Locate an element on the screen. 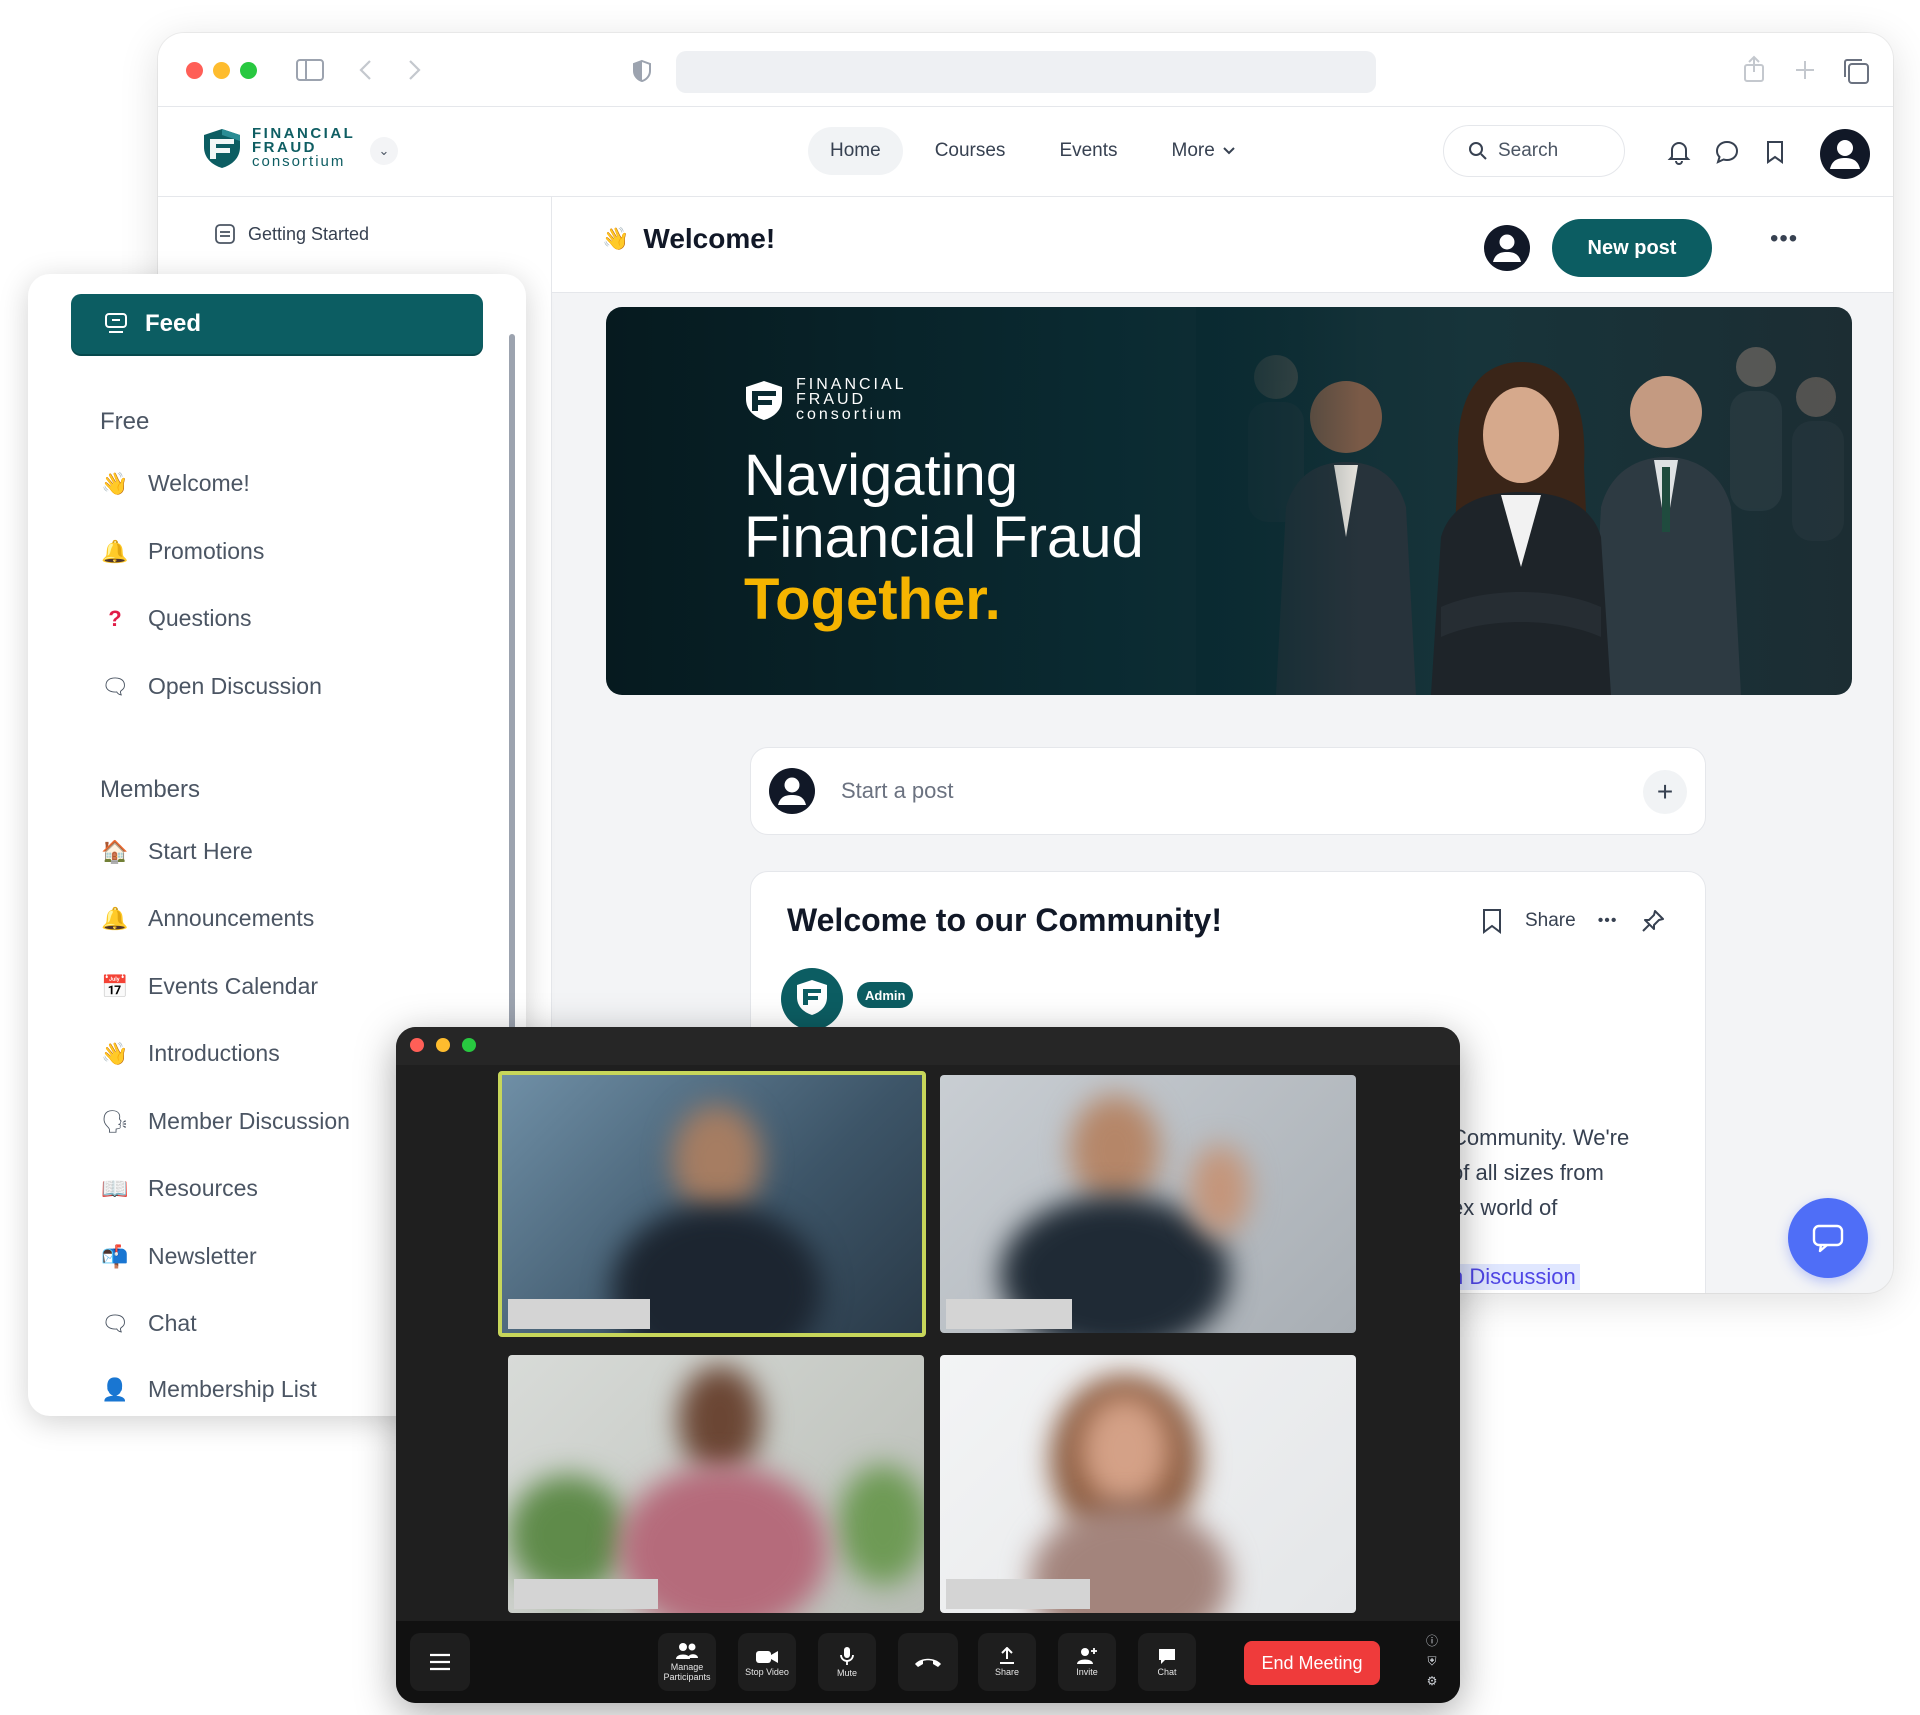 Image resolution: width=1920 pixels, height=1715 pixels. info-icon: ⓘ is located at coordinates (1432, 1641).